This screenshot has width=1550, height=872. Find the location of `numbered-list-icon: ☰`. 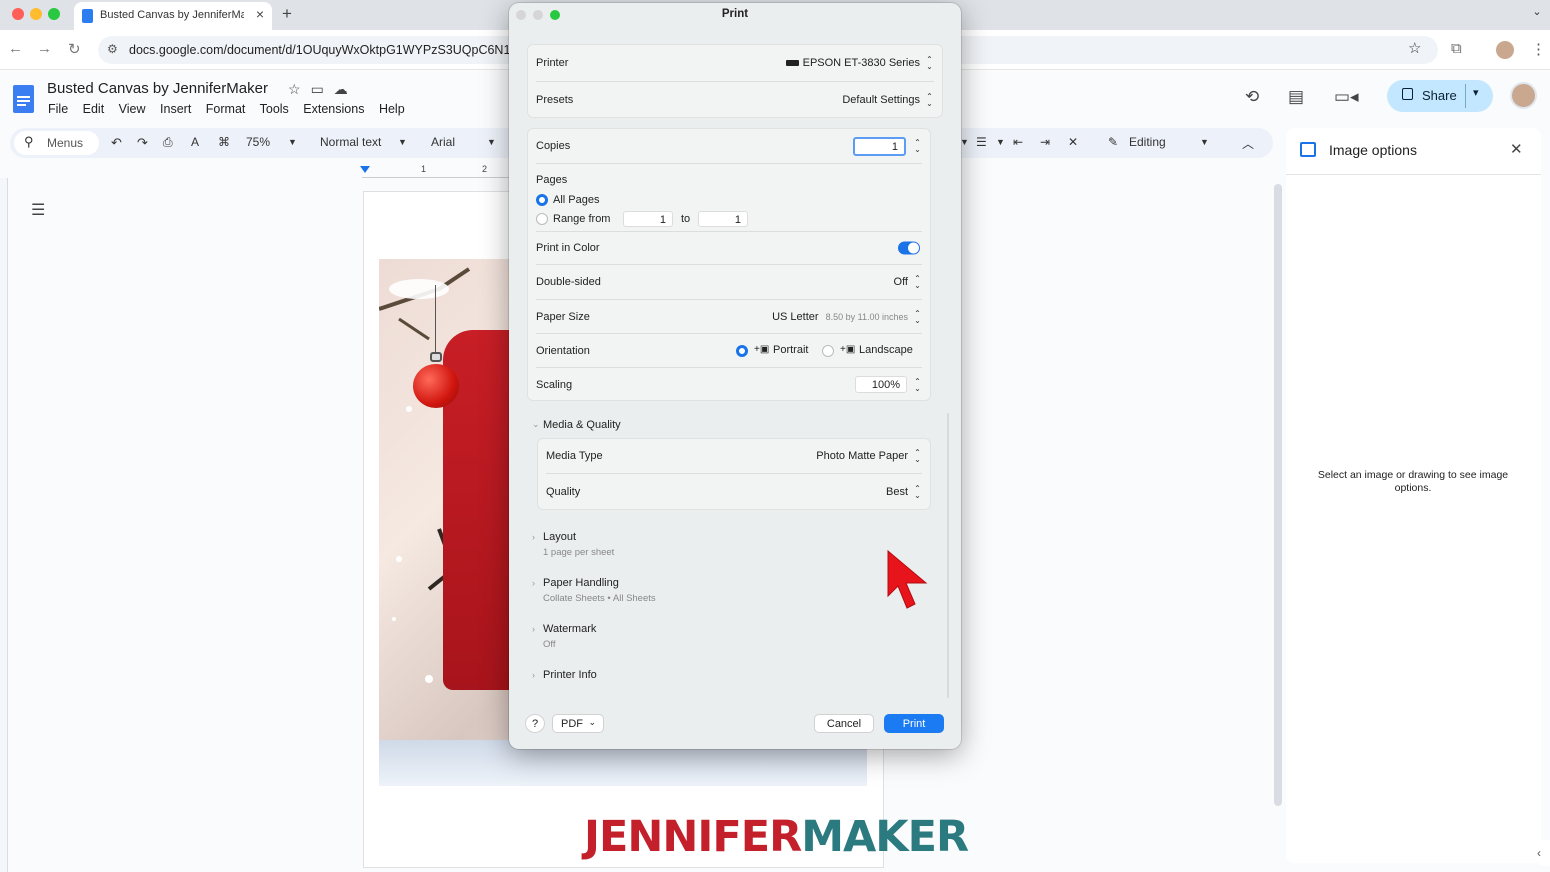

numbered-list-icon: ☰ is located at coordinates (981, 142).